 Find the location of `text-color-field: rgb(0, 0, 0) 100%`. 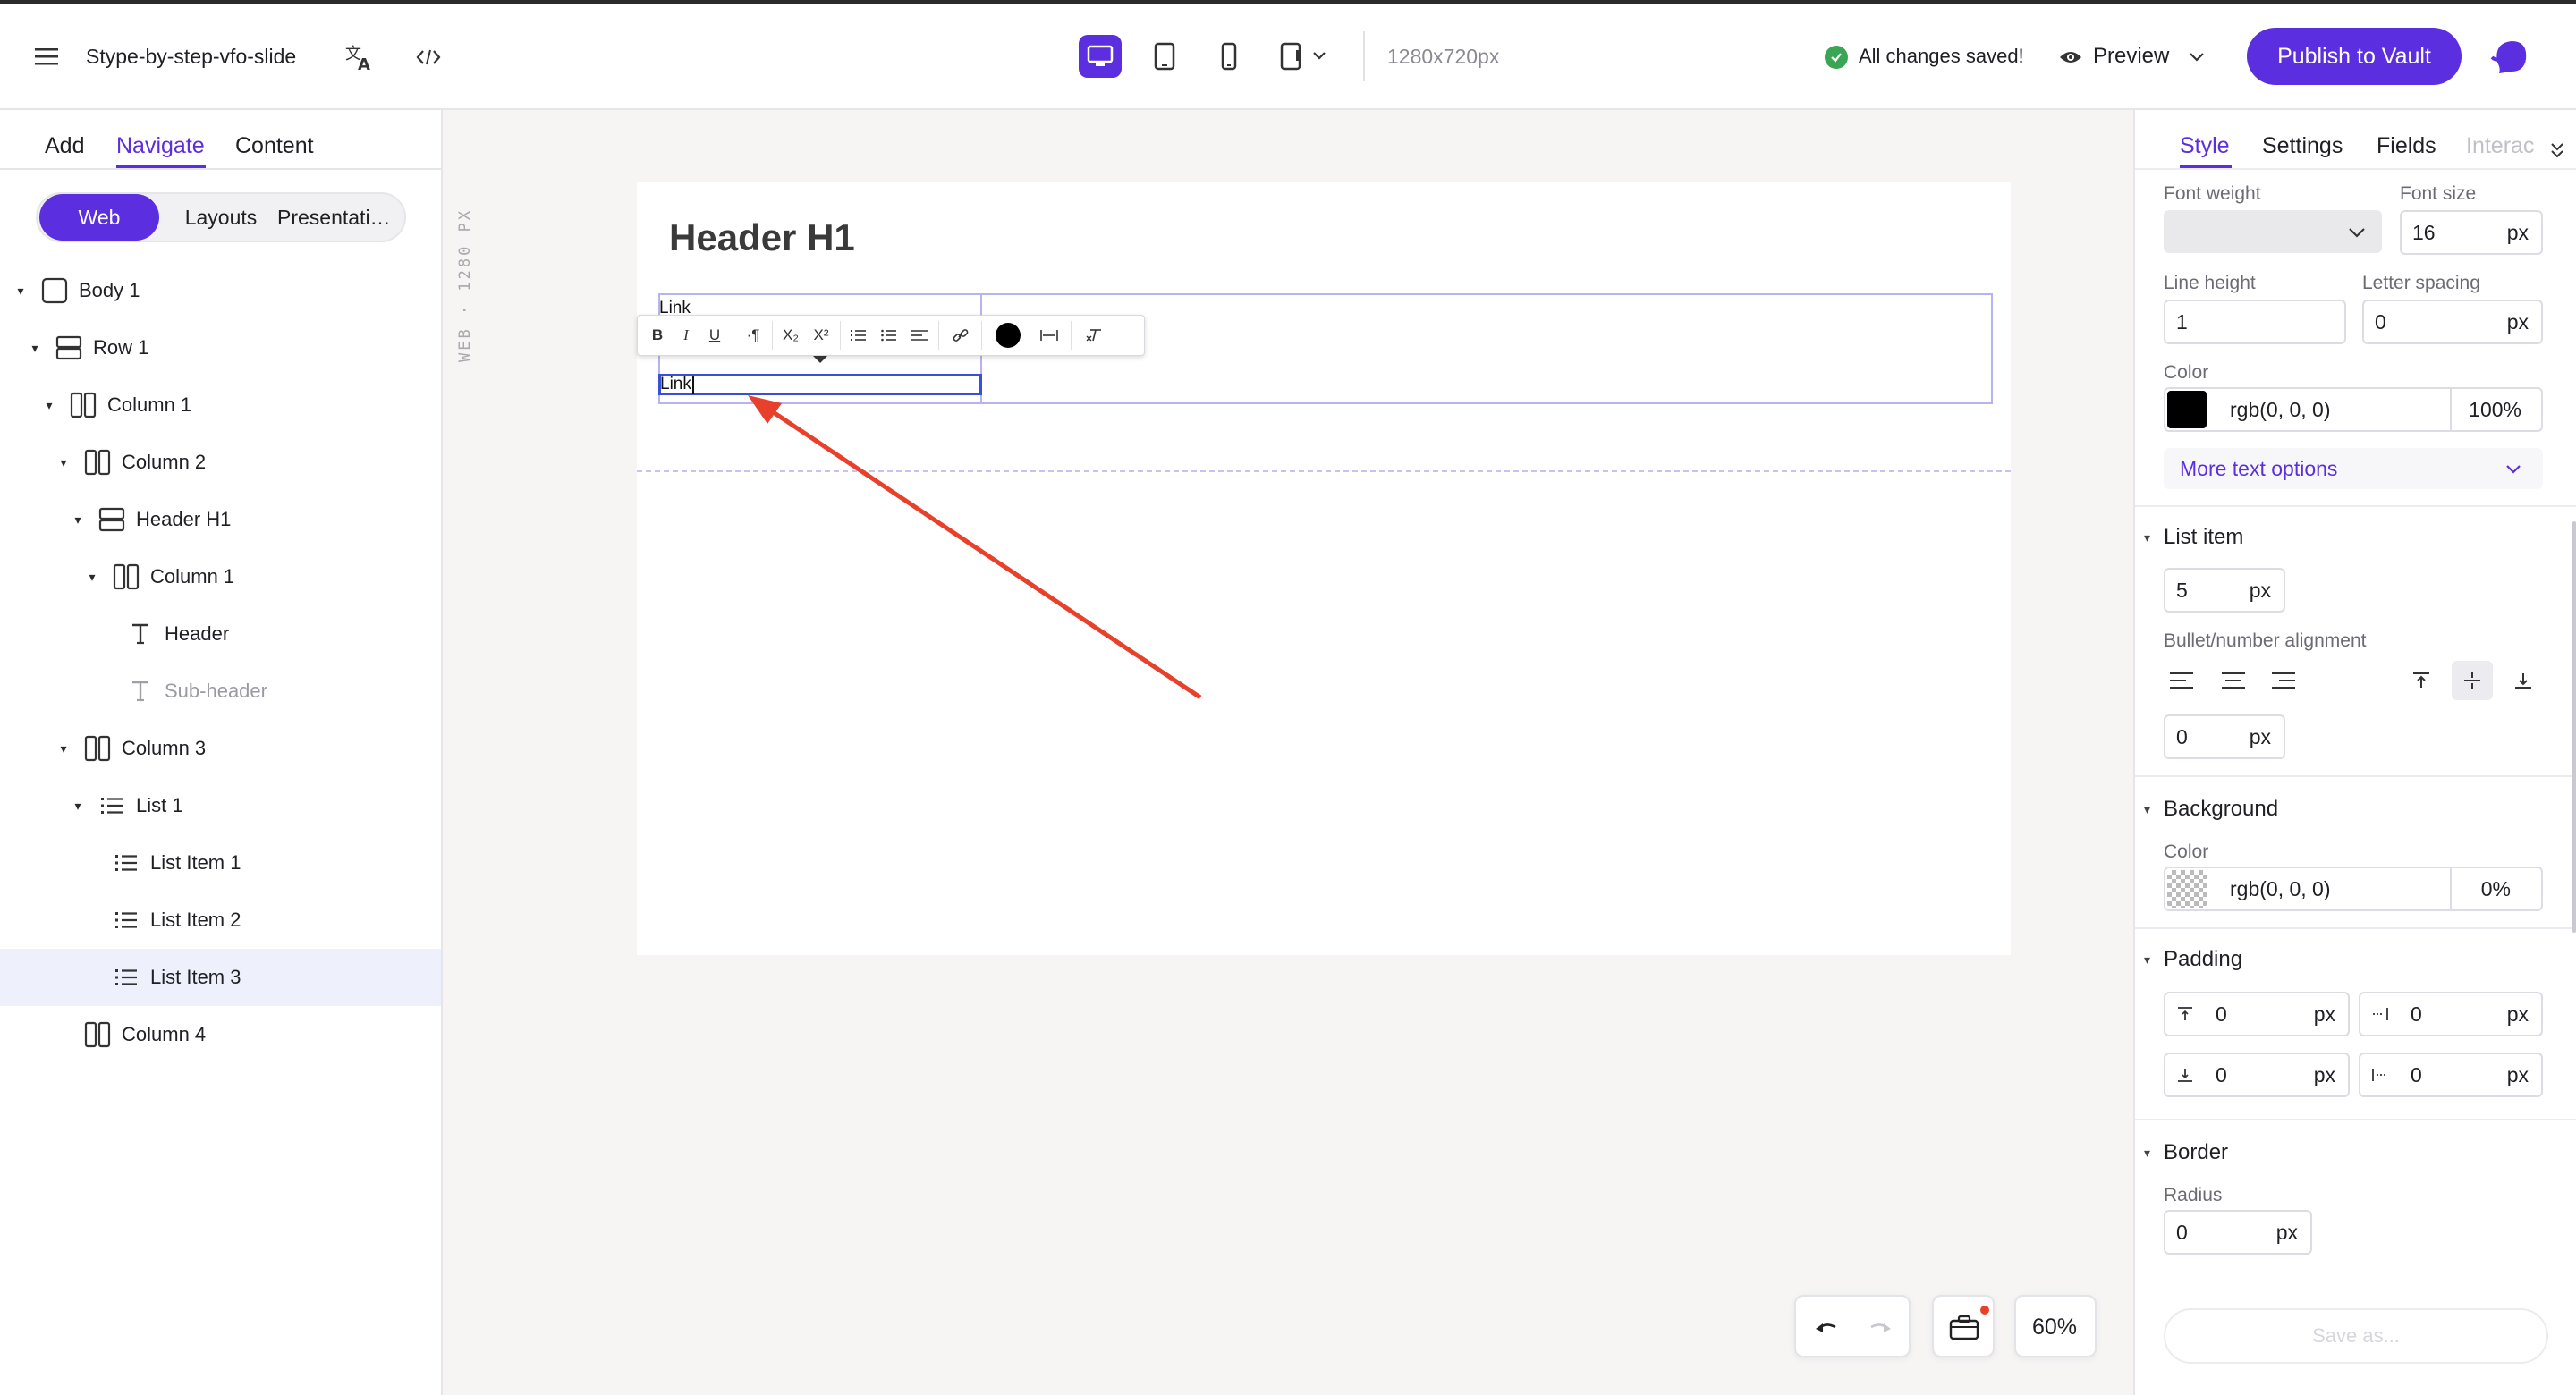

text-color-field: rgb(0, 0, 0) 100% is located at coordinates (2353, 409).